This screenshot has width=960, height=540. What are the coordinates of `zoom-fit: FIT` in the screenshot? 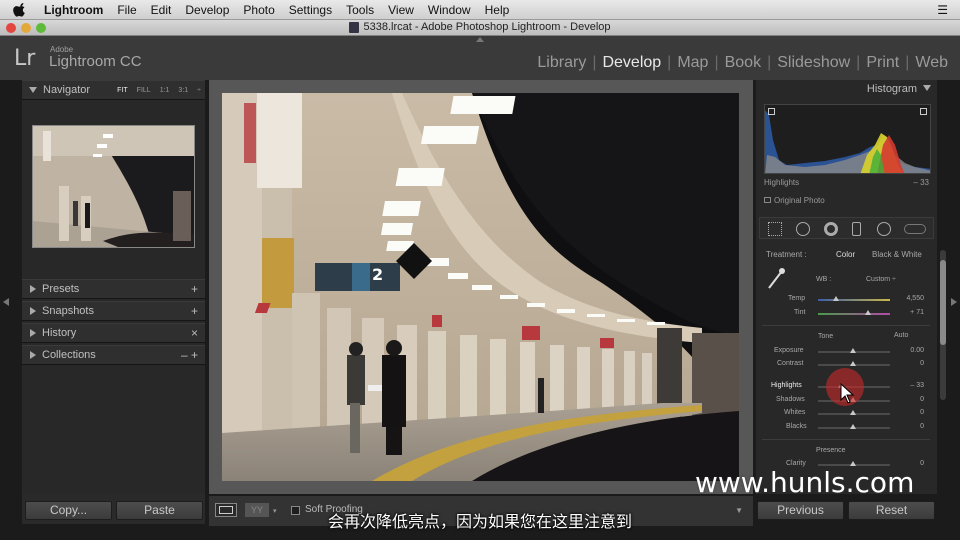 It's located at (122, 90).